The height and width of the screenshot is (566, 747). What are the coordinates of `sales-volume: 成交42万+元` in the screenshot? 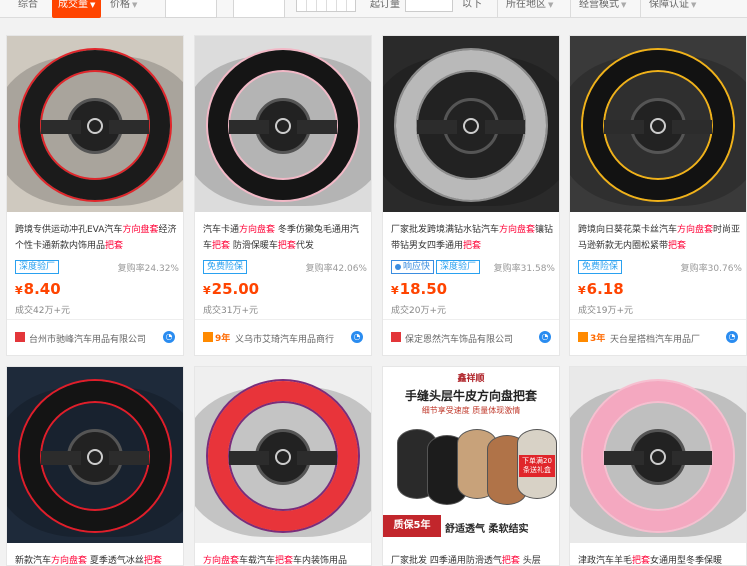 It's located at (42, 311).